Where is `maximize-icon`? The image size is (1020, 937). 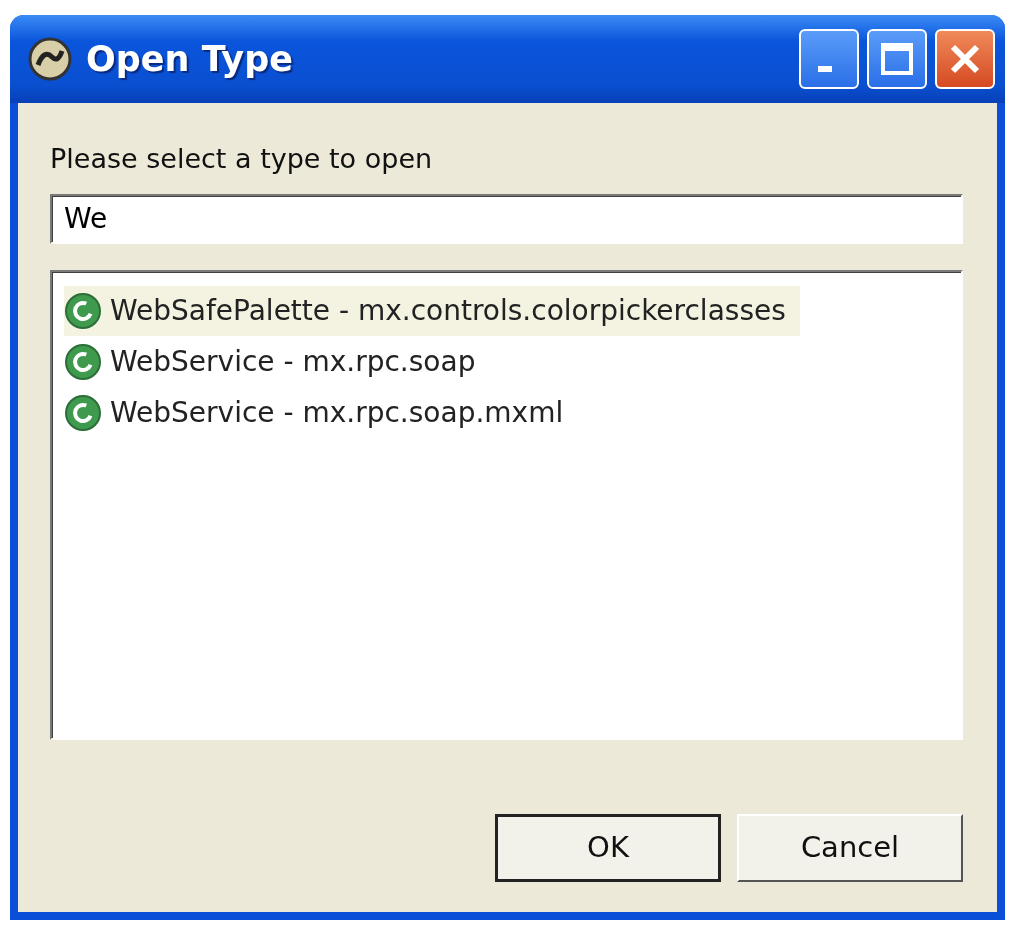 maximize-icon is located at coordinates (897, 59).